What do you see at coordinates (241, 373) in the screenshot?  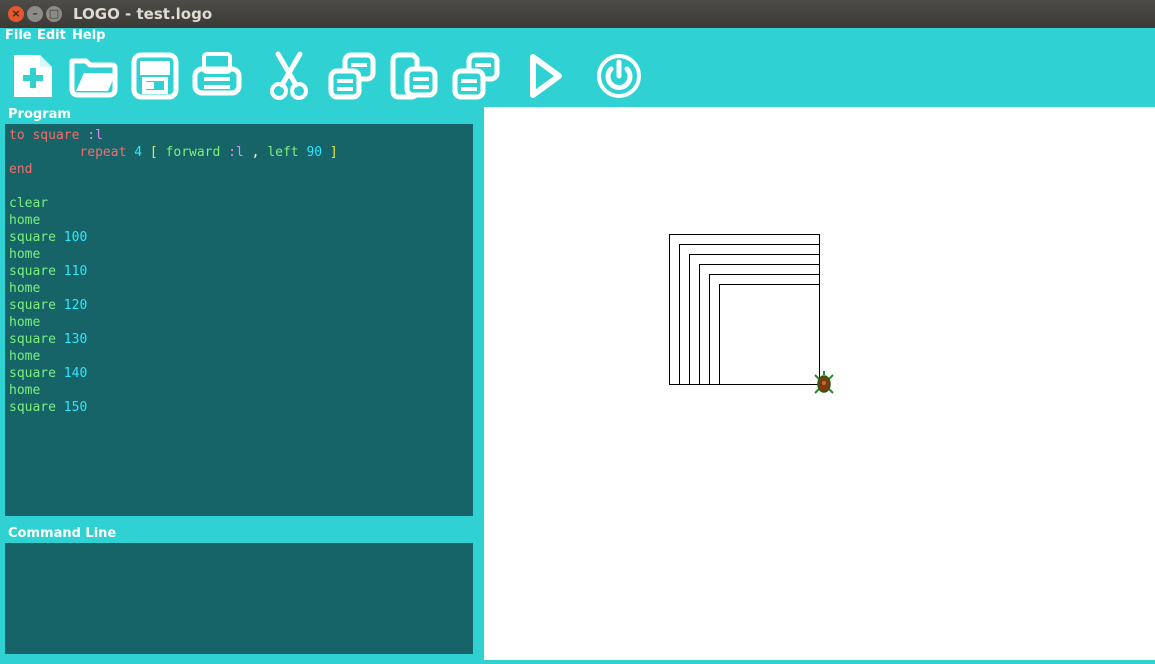 I see `program-line: square 140` at bounding box center [241, 373].